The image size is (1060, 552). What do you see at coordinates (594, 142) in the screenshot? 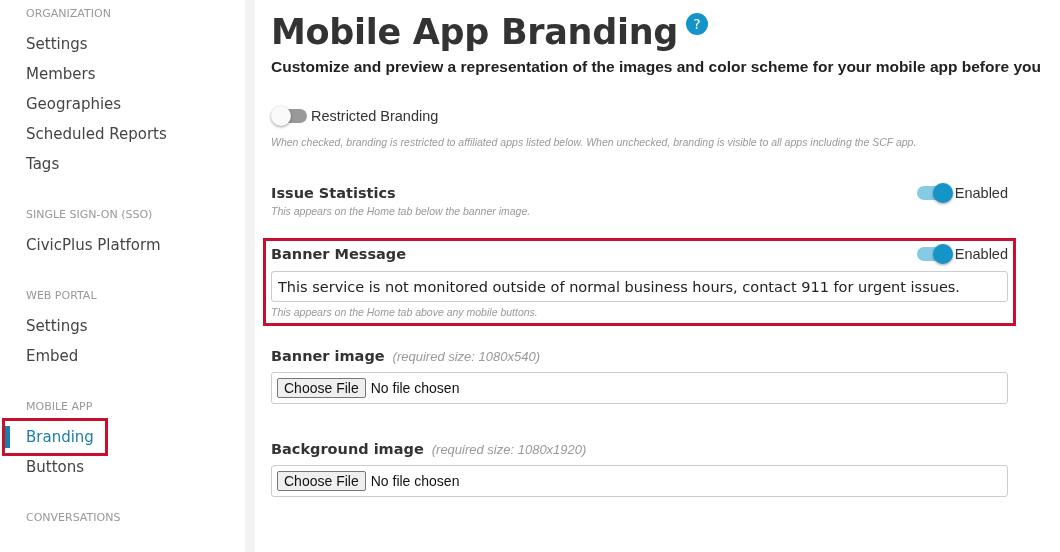
I see `hint-text: When checked, branding is restricted to affiliated apps listed below. When unchecked, branding is visible to all apps including the SCF app.` at bounding box center [594, 142].